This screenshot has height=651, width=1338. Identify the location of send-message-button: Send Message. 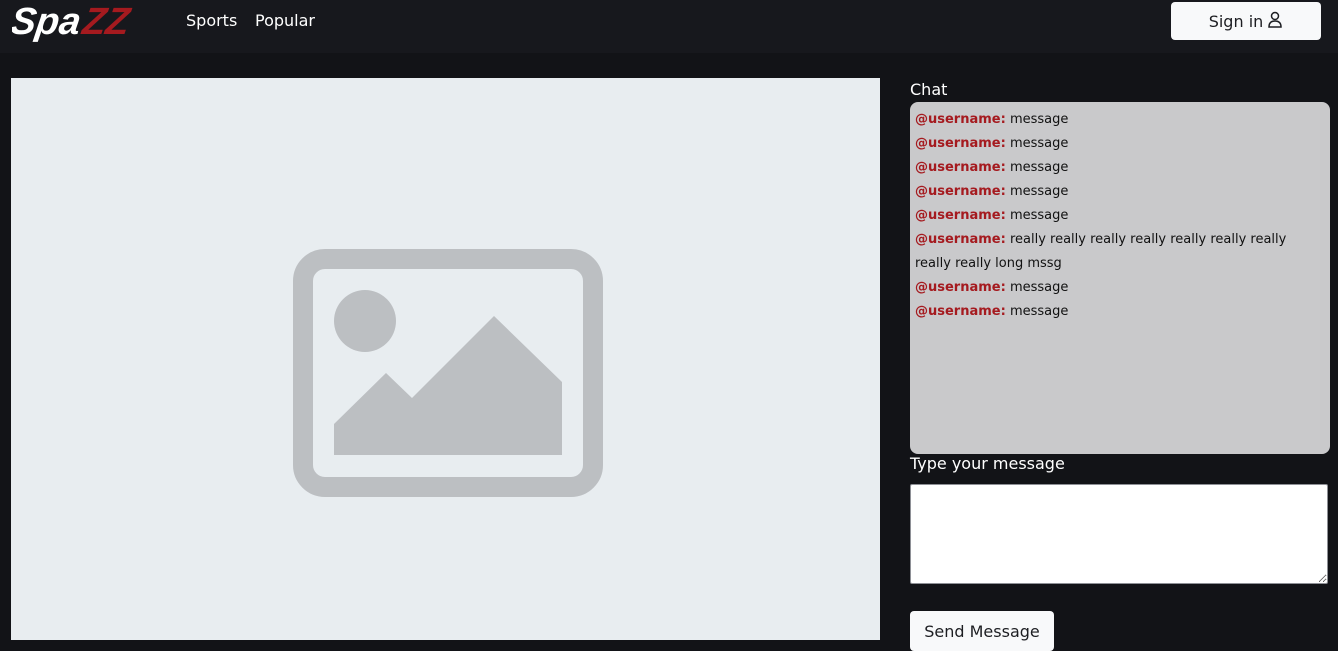
(982, 631).